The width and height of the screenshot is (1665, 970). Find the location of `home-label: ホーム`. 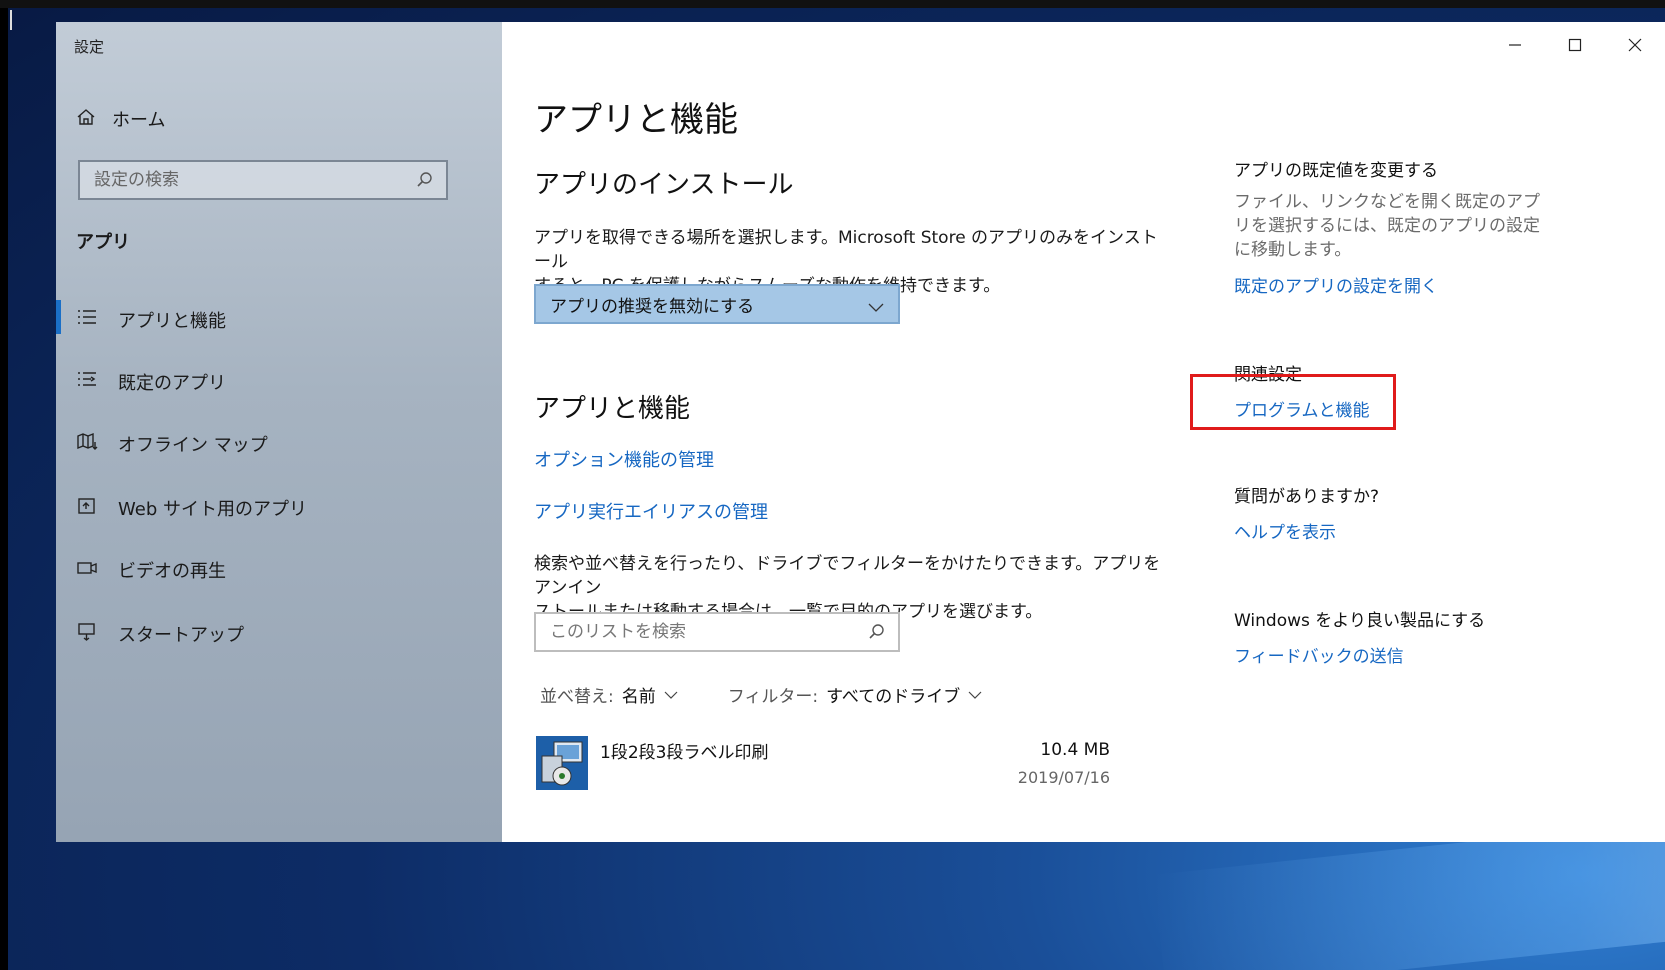

home-label: ホーム is located at coordinates (139, 120).